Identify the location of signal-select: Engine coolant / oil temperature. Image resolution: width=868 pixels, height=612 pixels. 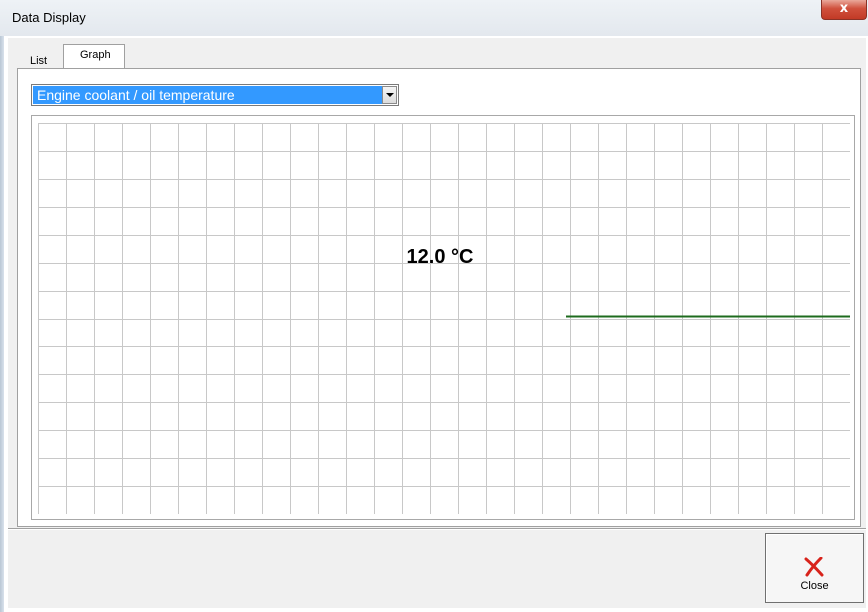
(215, 95).